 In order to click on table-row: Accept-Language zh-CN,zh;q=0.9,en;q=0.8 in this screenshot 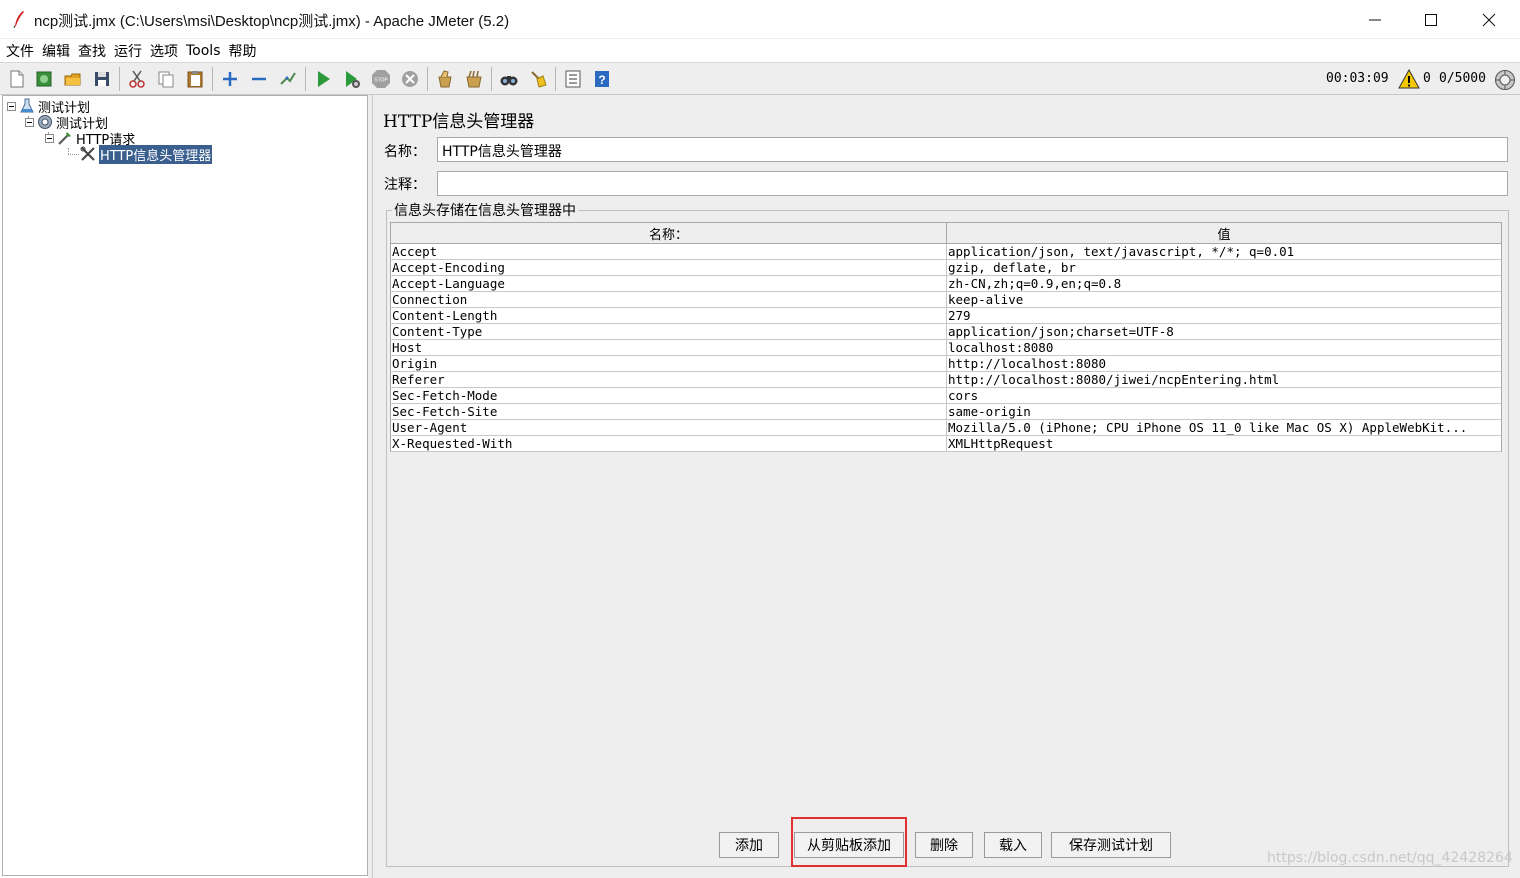, I will do `click(946, 284)`.